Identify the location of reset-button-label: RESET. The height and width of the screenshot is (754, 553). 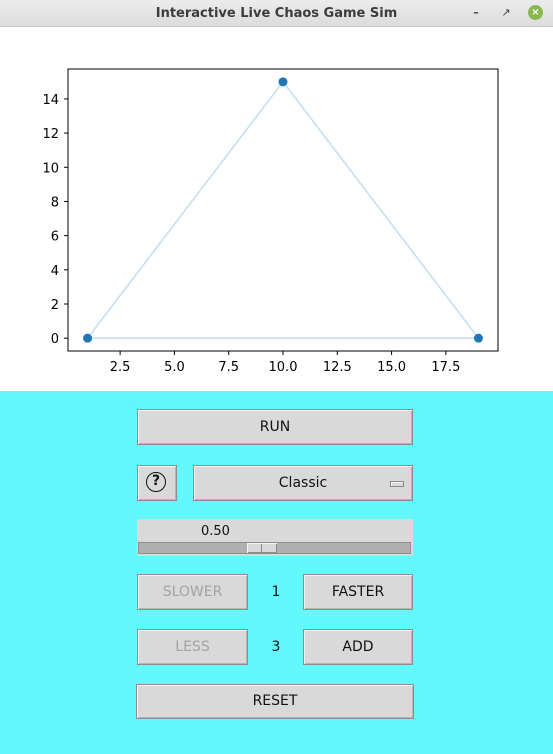
(275, 701).